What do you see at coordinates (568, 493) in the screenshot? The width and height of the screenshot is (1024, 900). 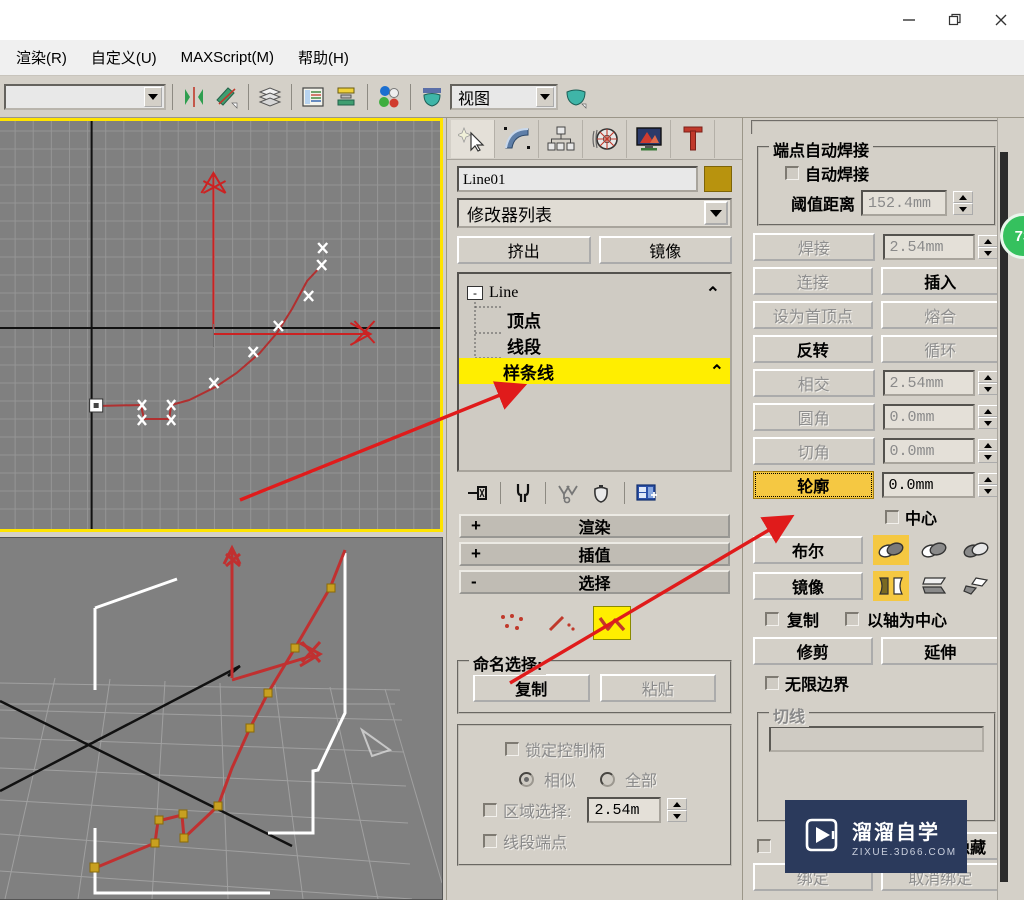 I see `make-unique-icon` at bounding box center [568, 493].